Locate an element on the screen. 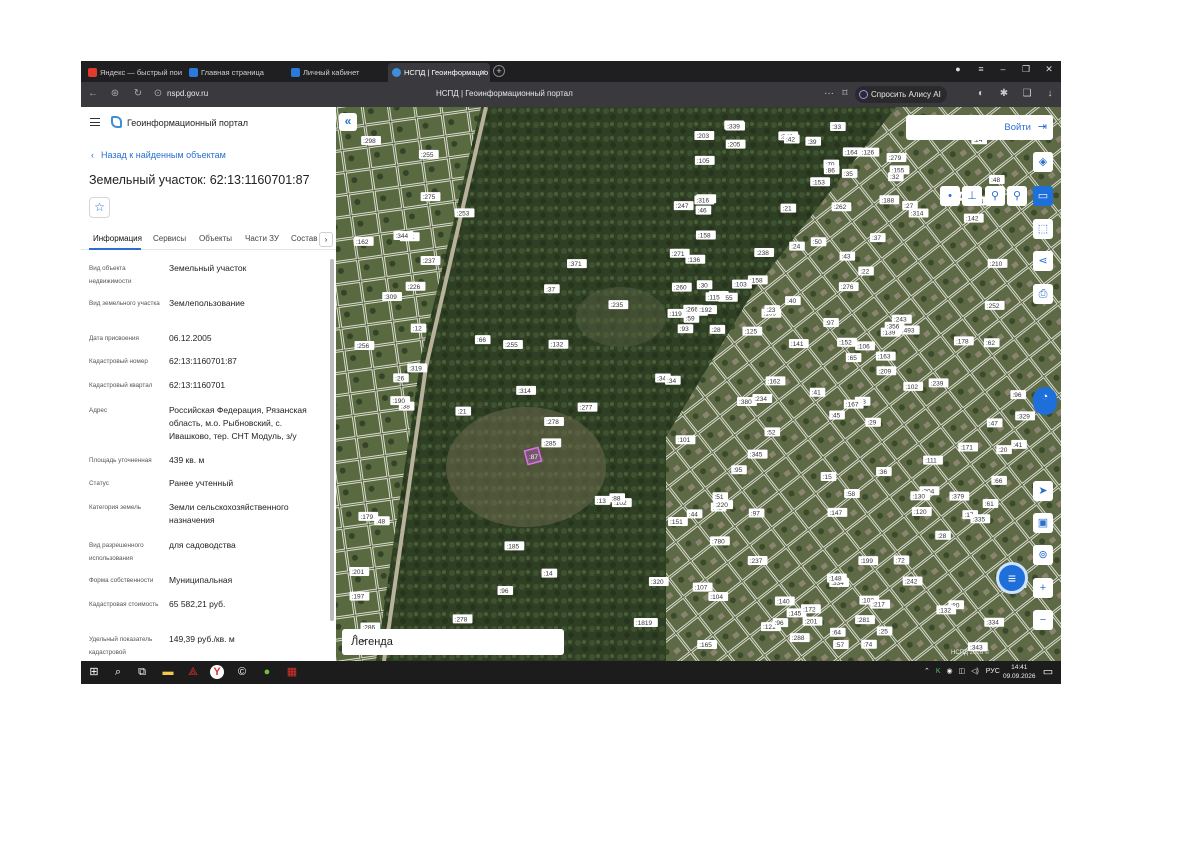  parcel-label: :40 is located at coordinates (791, 301).